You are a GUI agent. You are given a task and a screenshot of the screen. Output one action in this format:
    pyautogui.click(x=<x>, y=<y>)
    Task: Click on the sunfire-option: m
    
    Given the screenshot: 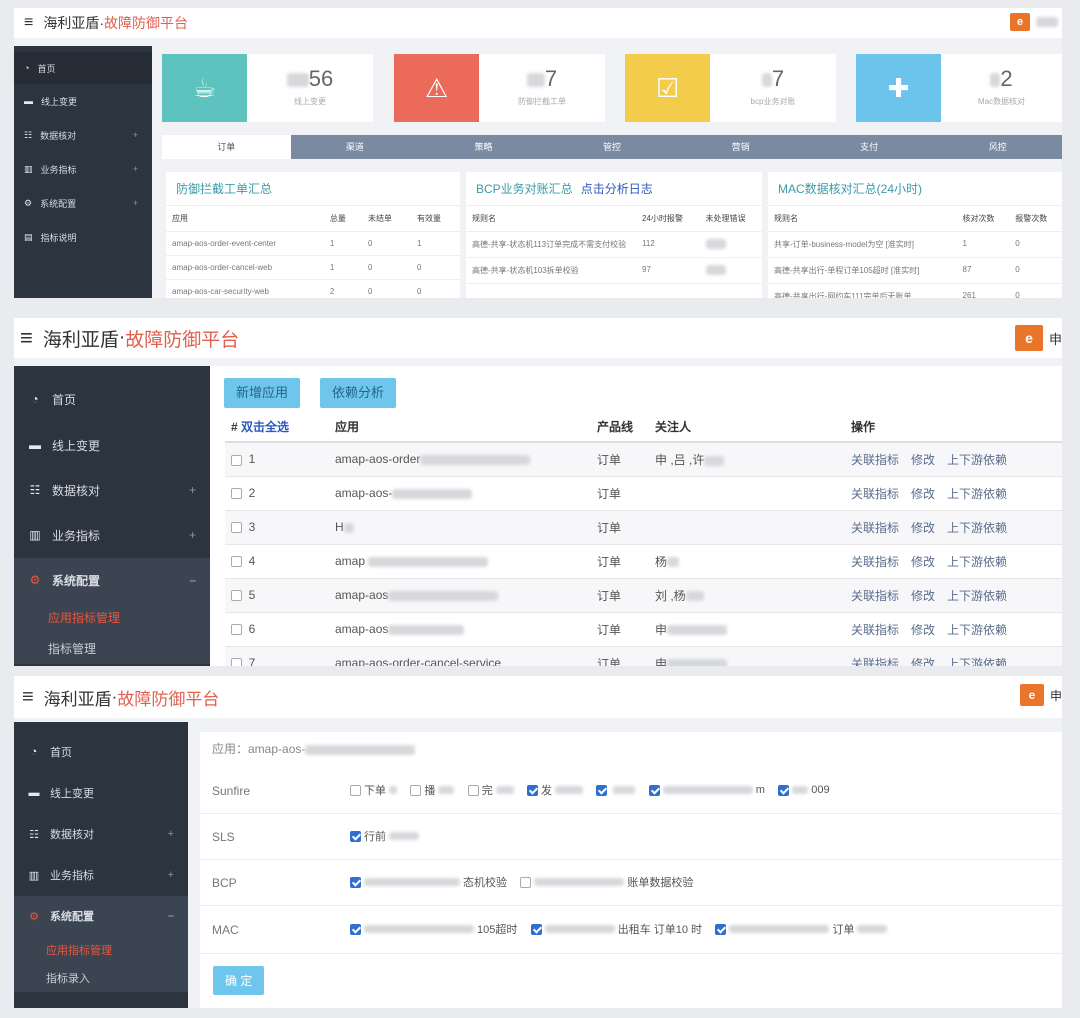 What is the action you would take?
    pyautogui.click(x=706, y=790)
    